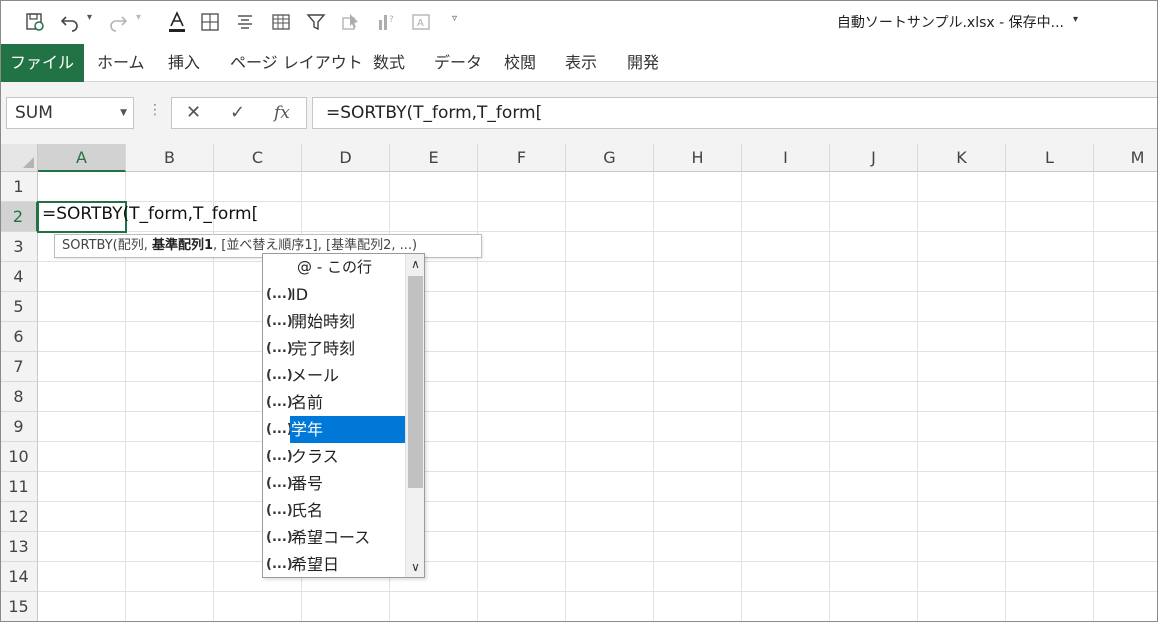 The height and width of the screenshot is (622, 1158). What do you see at coordinates (70, 113) in the screenshot?
I see `name-box: SUM ▼` at bounding box center [70, 113].